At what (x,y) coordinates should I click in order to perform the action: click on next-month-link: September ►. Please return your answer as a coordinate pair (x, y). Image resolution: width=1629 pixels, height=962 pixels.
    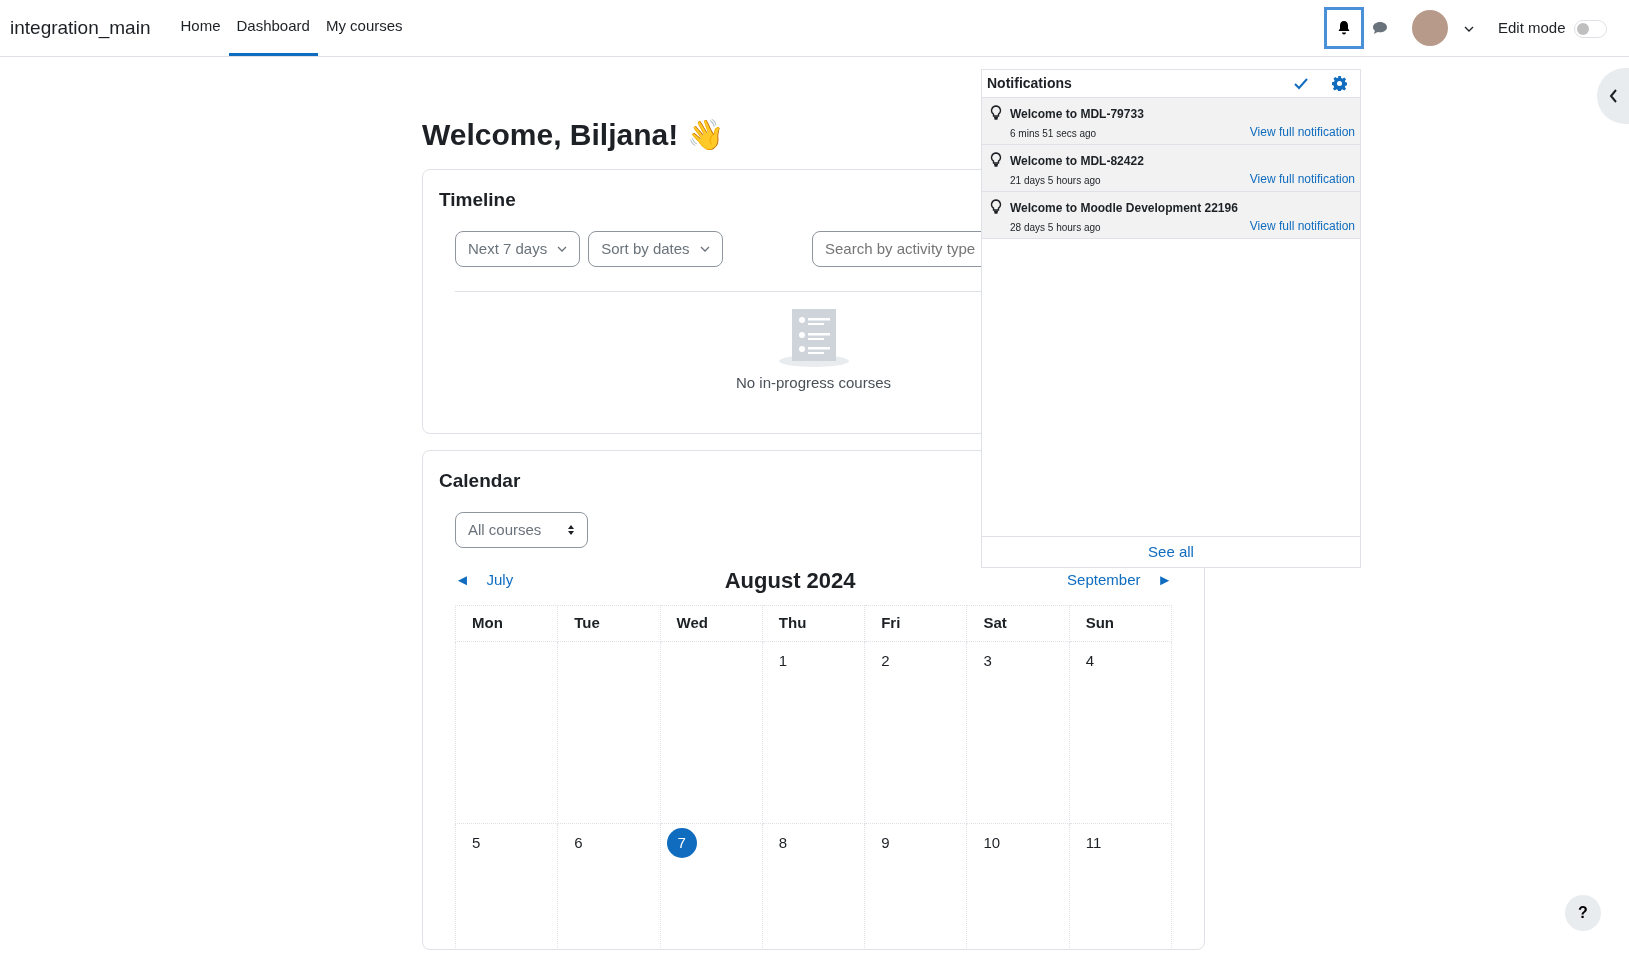
    Looking at the image, I should click on (1119, 580).